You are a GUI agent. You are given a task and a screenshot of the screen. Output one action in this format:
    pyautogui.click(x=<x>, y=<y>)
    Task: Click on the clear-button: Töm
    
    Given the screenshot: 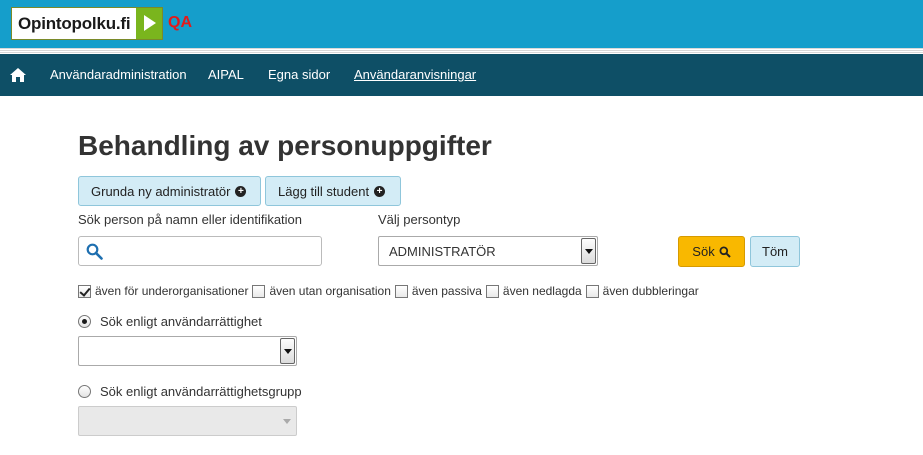 What is the action you would take?
    pyautogui.click(x=775, y=251)
    